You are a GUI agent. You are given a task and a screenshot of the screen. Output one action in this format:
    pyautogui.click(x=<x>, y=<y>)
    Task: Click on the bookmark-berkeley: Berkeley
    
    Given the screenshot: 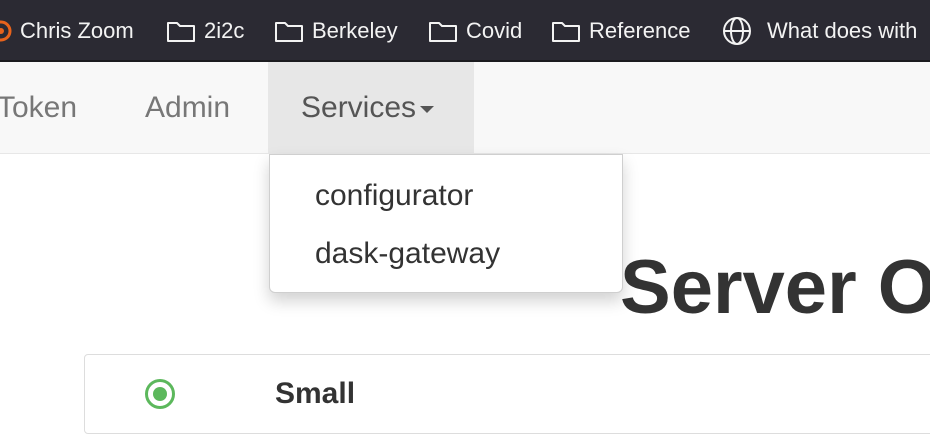 What is the action you would take?
    pyautogui.click(x=336, y=30)
    